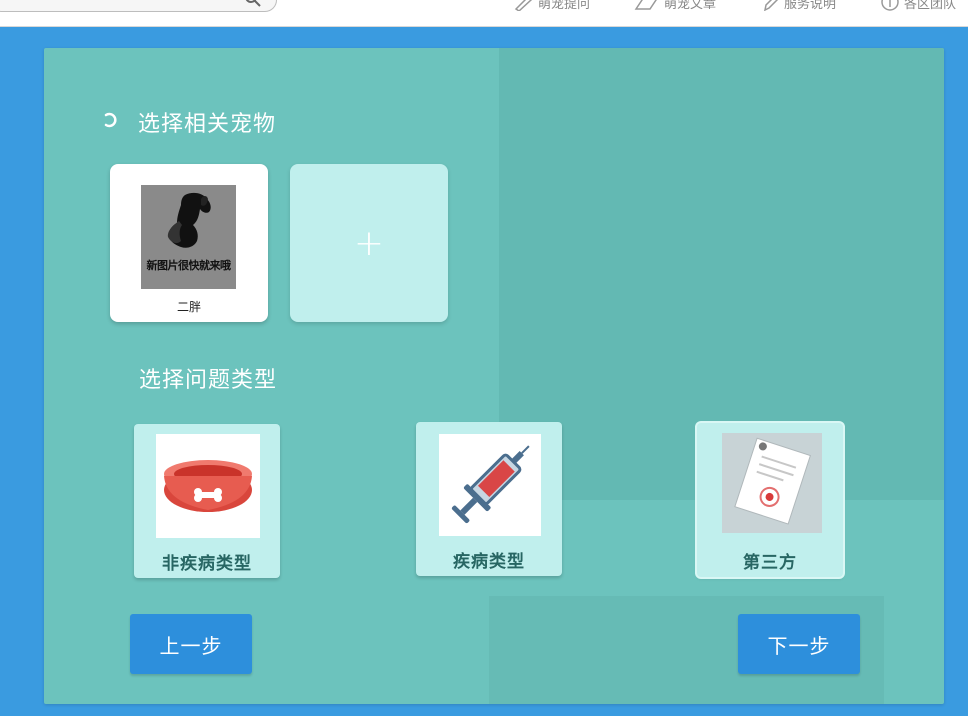 This screenshot has width=968, height=716. I want to click on pet-photo-caption: 新图片很快就来哦, so click(189, 265).